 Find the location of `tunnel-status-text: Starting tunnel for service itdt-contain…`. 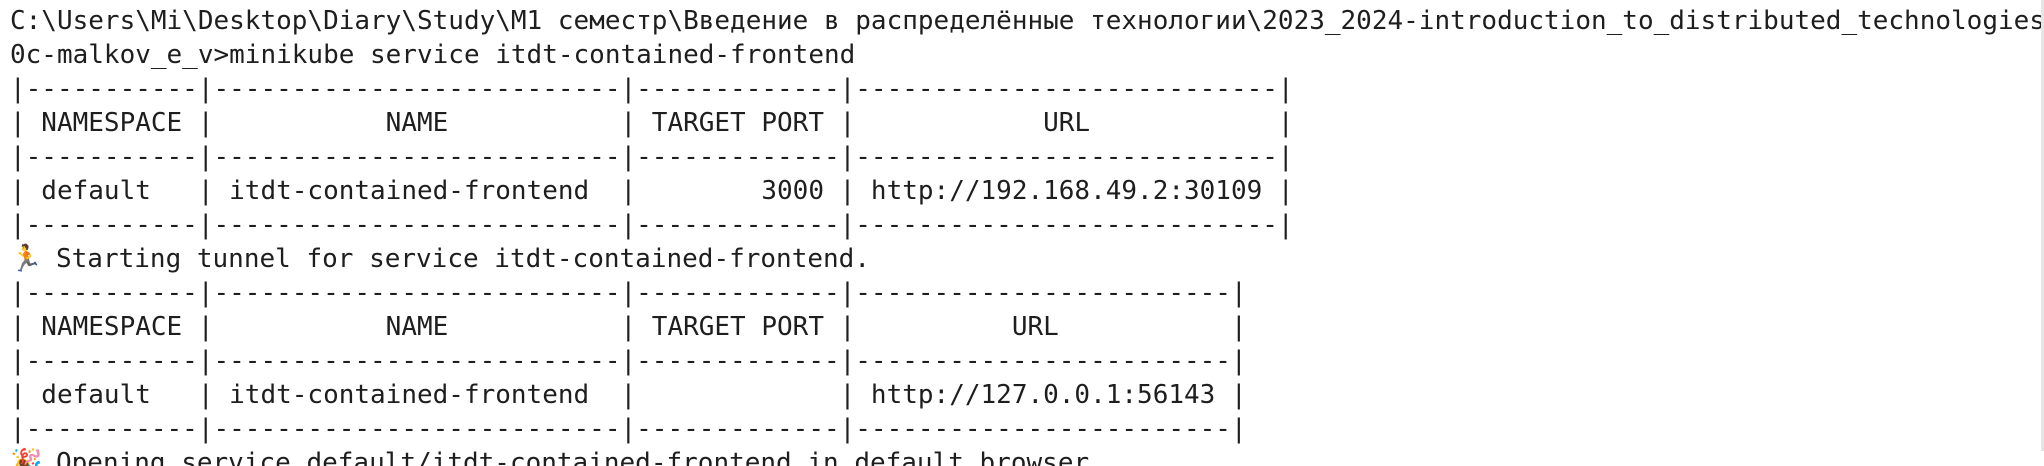

tunnel-status-text: Starting tunnel for service itdt-contain… is located at coordinates (463, 259).